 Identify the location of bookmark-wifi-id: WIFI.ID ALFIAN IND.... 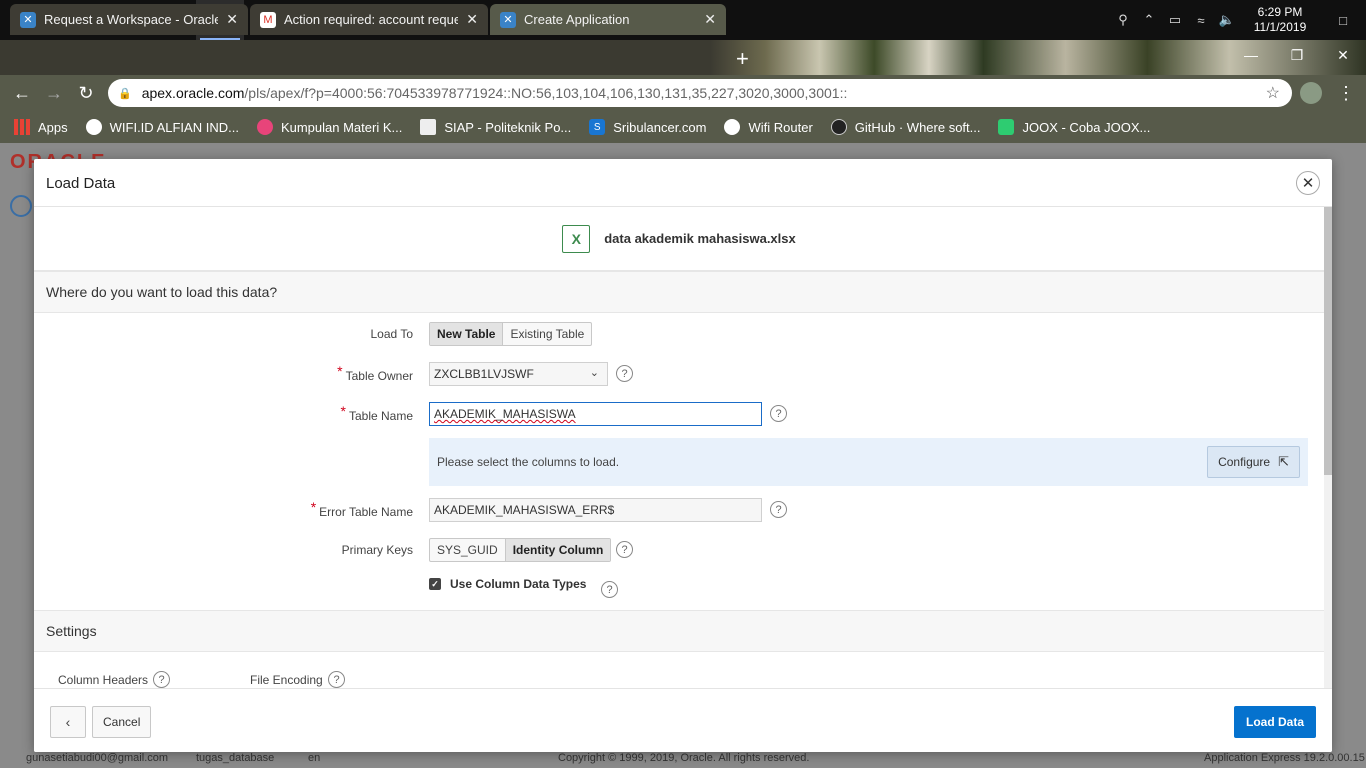
(162, 127).